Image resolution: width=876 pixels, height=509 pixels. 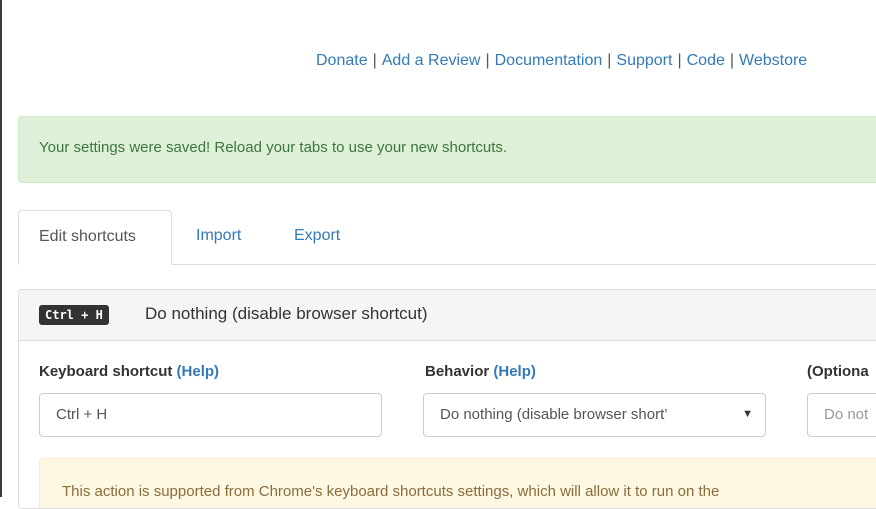 What do you see at coordinates (317, 237) in the screenshot?
I see `tab-export: Export` at bounding box center [317, 237].